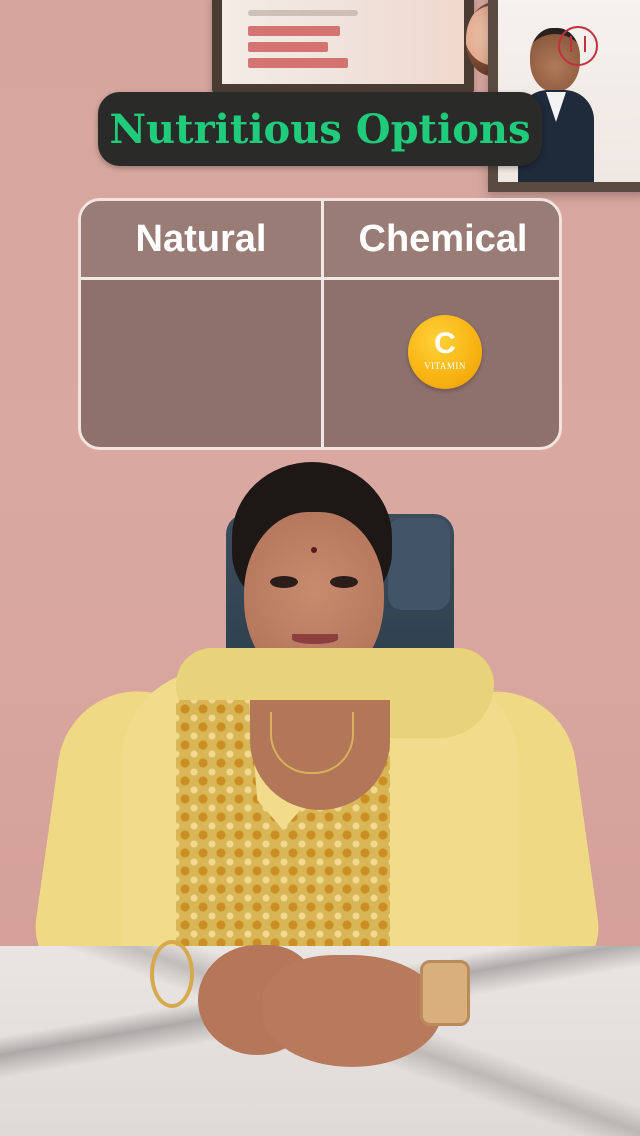 The image size is (640, 1136). Describe the element at coordinates (201, 238) in the screenshot. I see `column-header-natural: Natural` at that location.